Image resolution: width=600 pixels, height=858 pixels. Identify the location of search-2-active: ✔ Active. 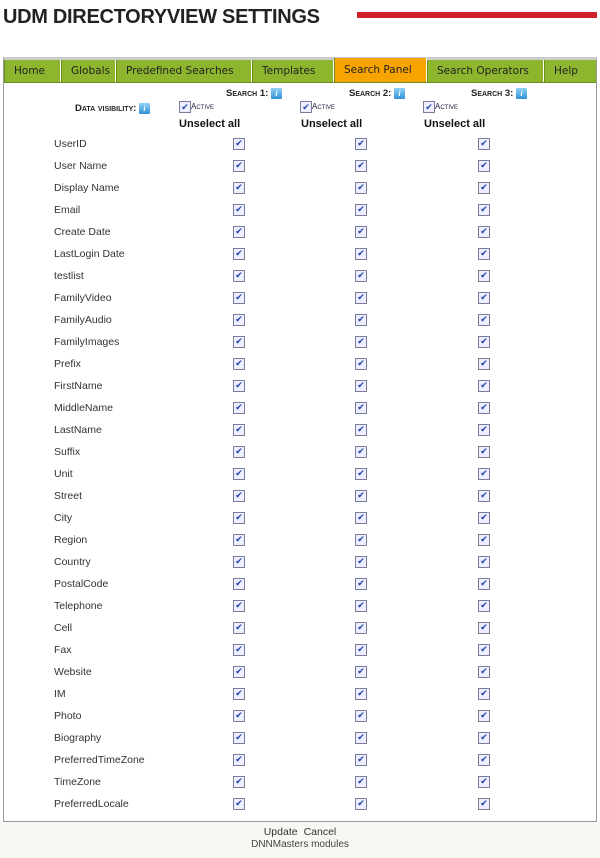
(317, 107).